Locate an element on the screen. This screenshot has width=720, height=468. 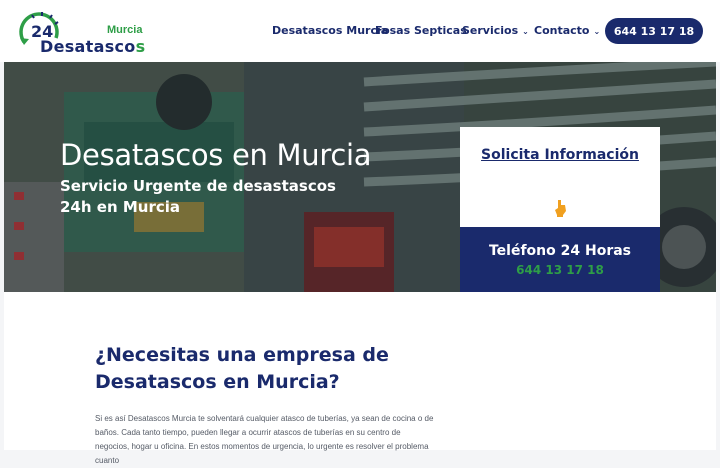
logo-word-last: s is located at coordinates (140, 46).